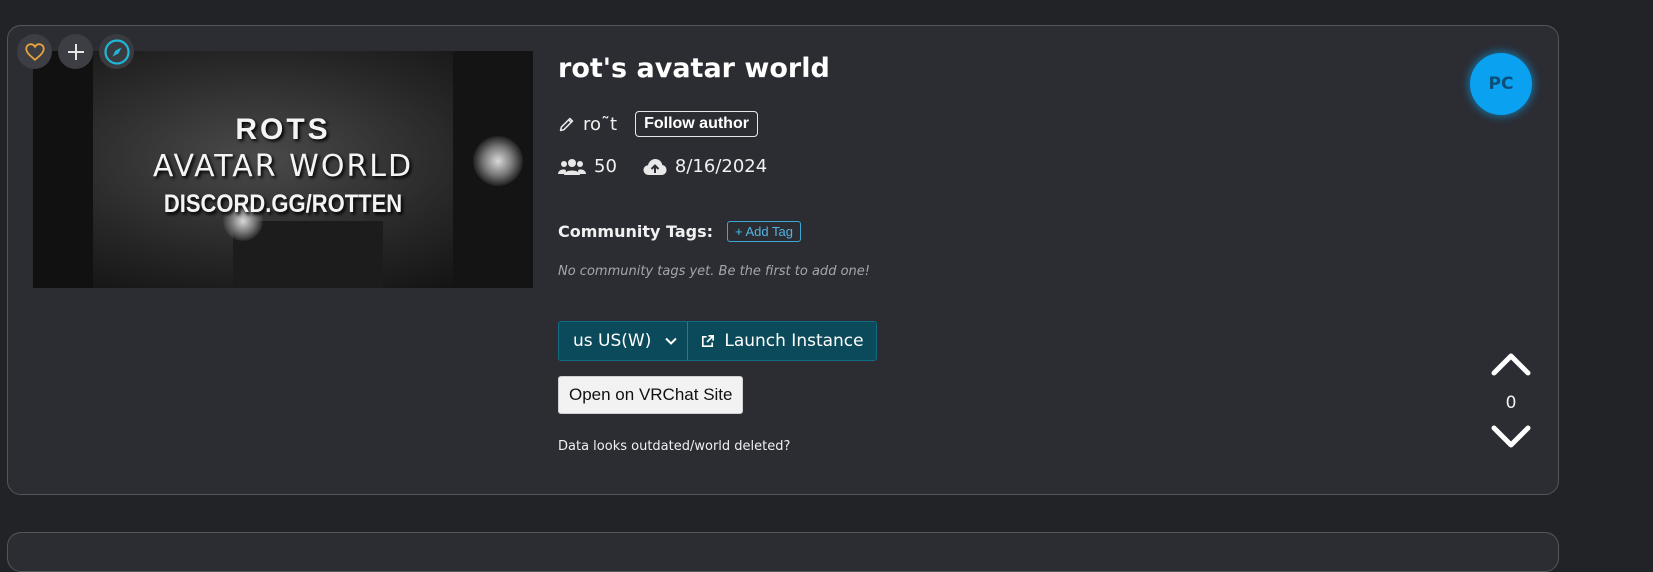 The image size is (1653, 572). I want to click on explore-button, so click(116, 51).